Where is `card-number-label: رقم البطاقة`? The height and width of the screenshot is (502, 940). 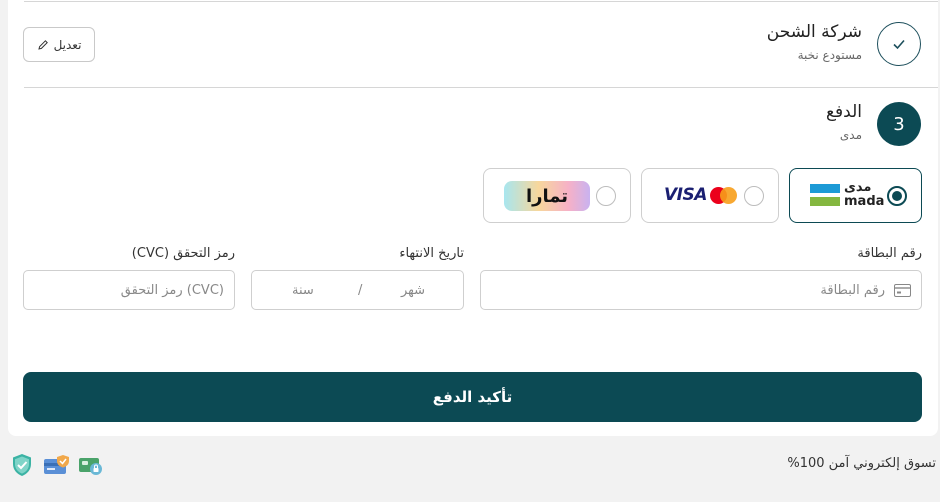 card-number-label: رقم البطاقة is located at coordinates (889, 253).